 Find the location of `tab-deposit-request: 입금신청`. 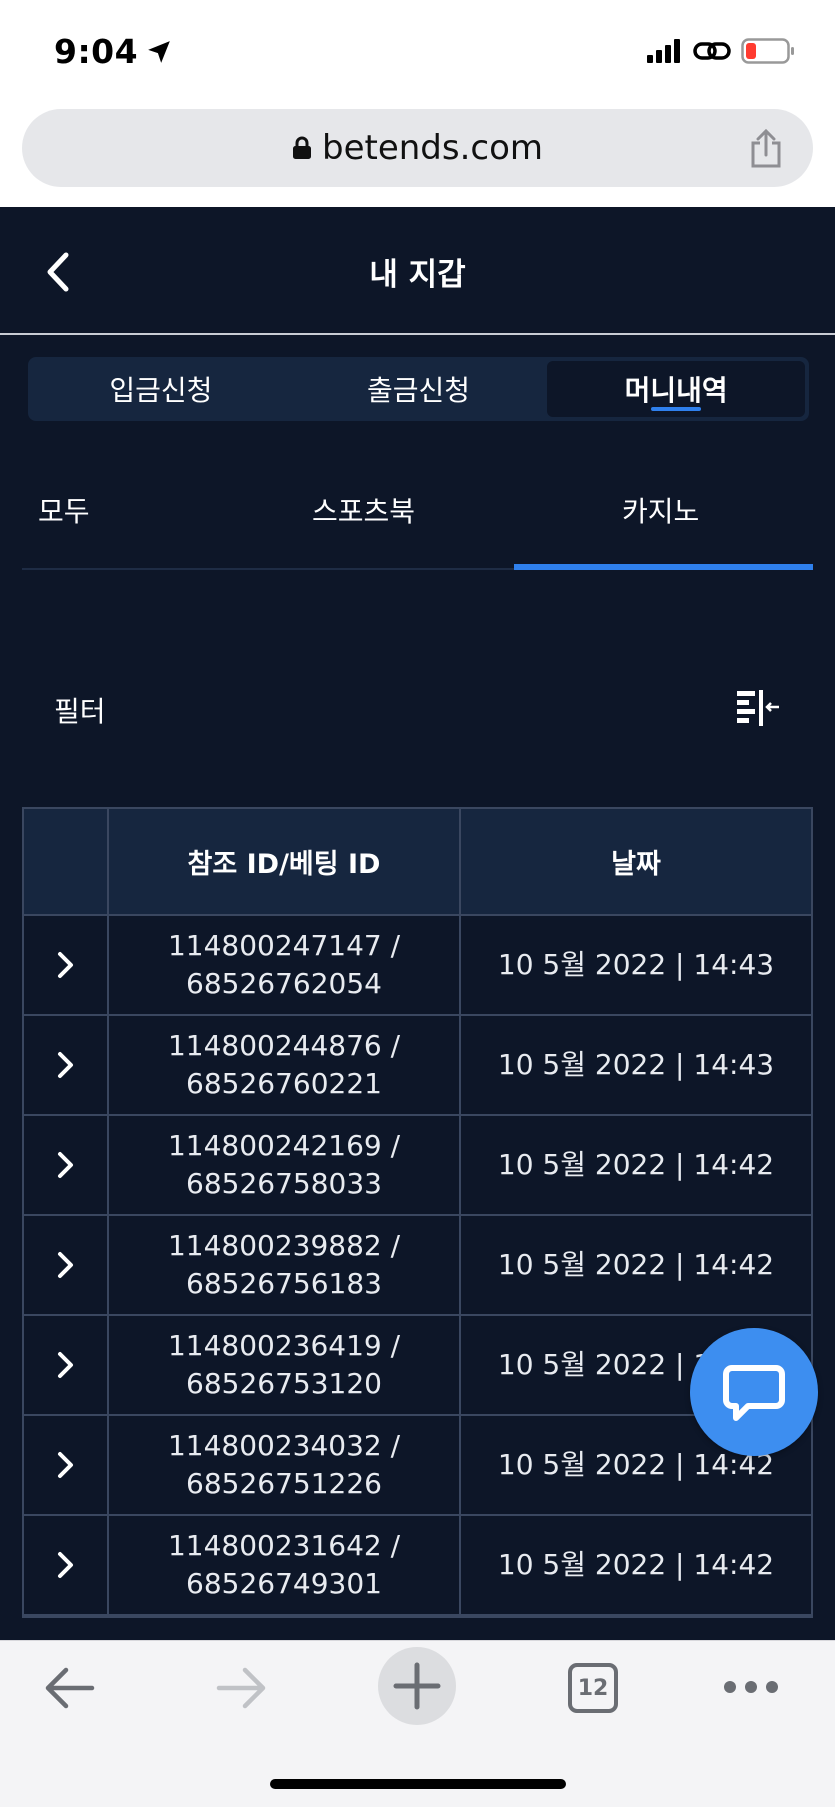

tab-deposit-request: 입금신청 is located at coordinates (161, 389).